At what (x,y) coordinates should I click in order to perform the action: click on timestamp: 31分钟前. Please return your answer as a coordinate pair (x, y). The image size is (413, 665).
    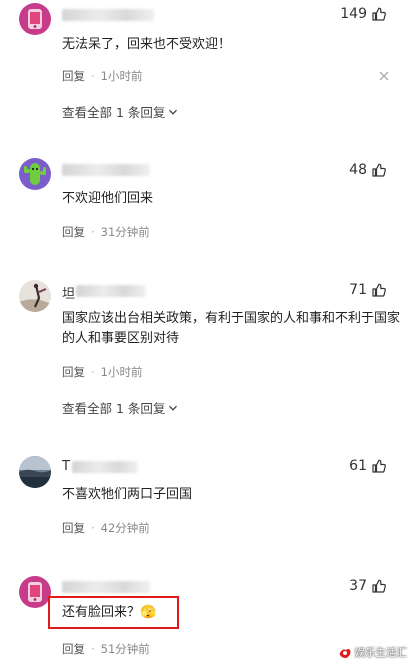
    Looking at the image, I should click on (125, 232).